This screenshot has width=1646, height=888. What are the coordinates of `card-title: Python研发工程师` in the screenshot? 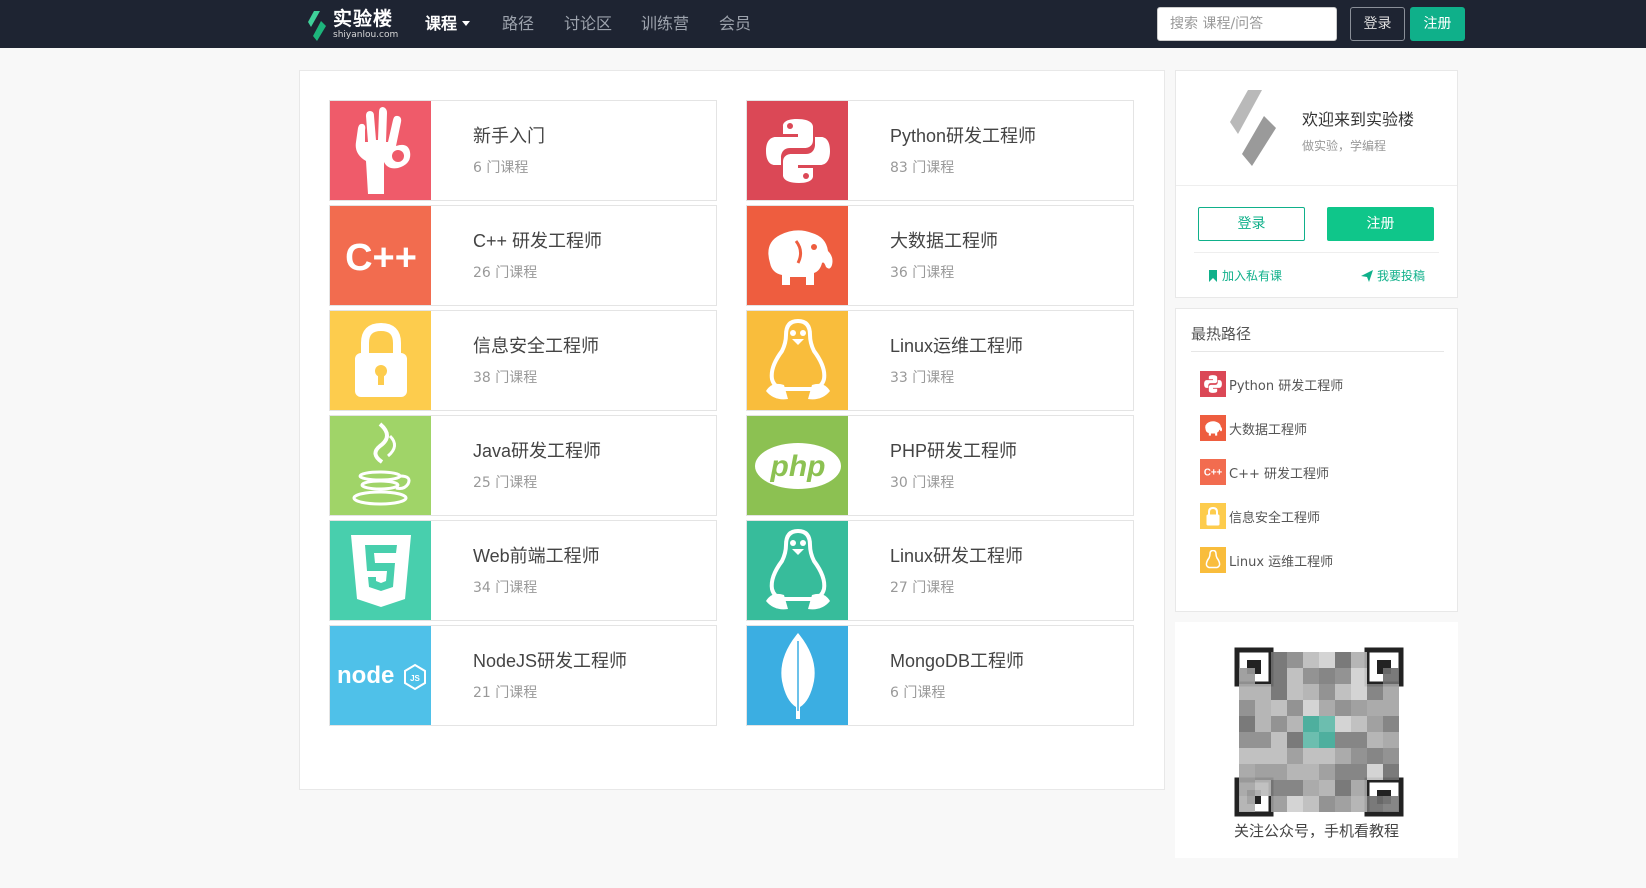 It's located at (963, 136).